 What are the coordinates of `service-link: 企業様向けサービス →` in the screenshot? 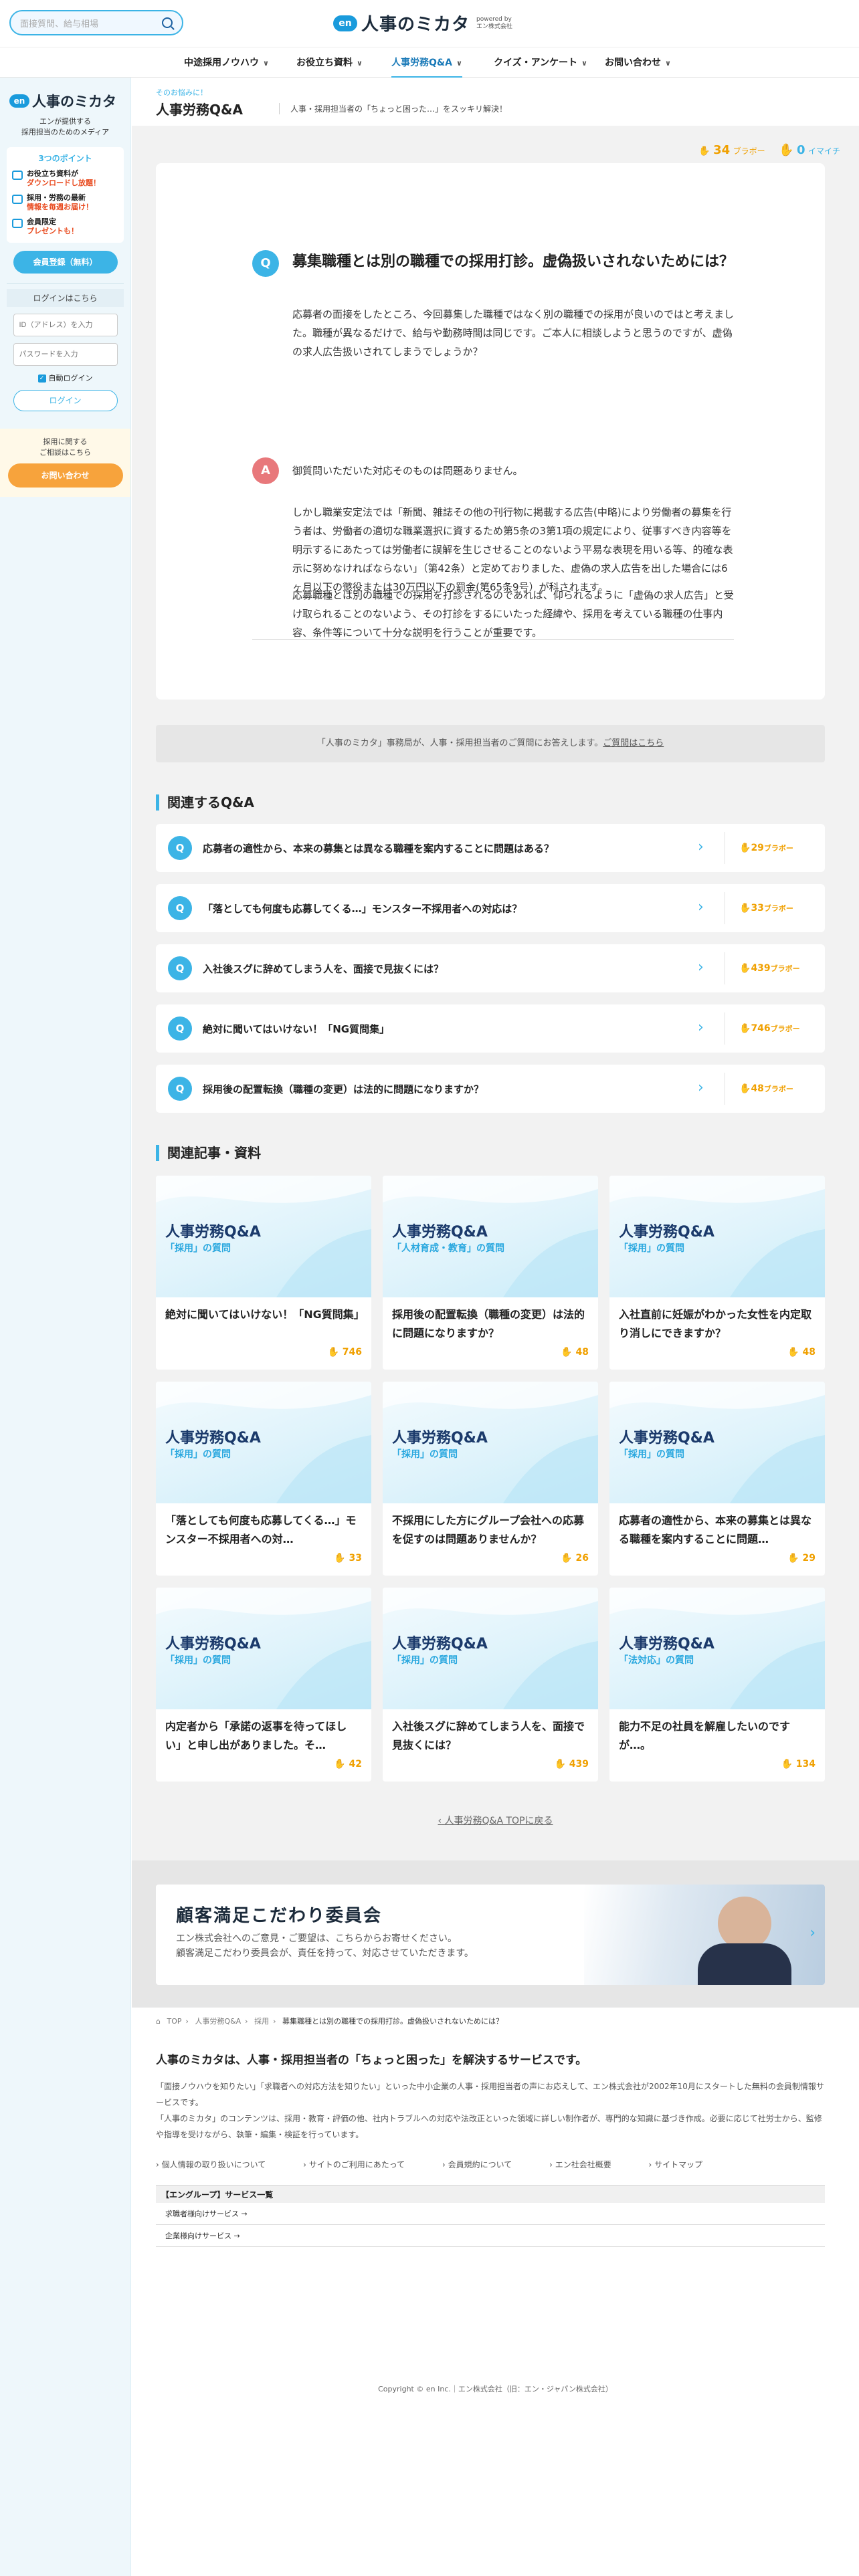 It's located at (491, 2236).